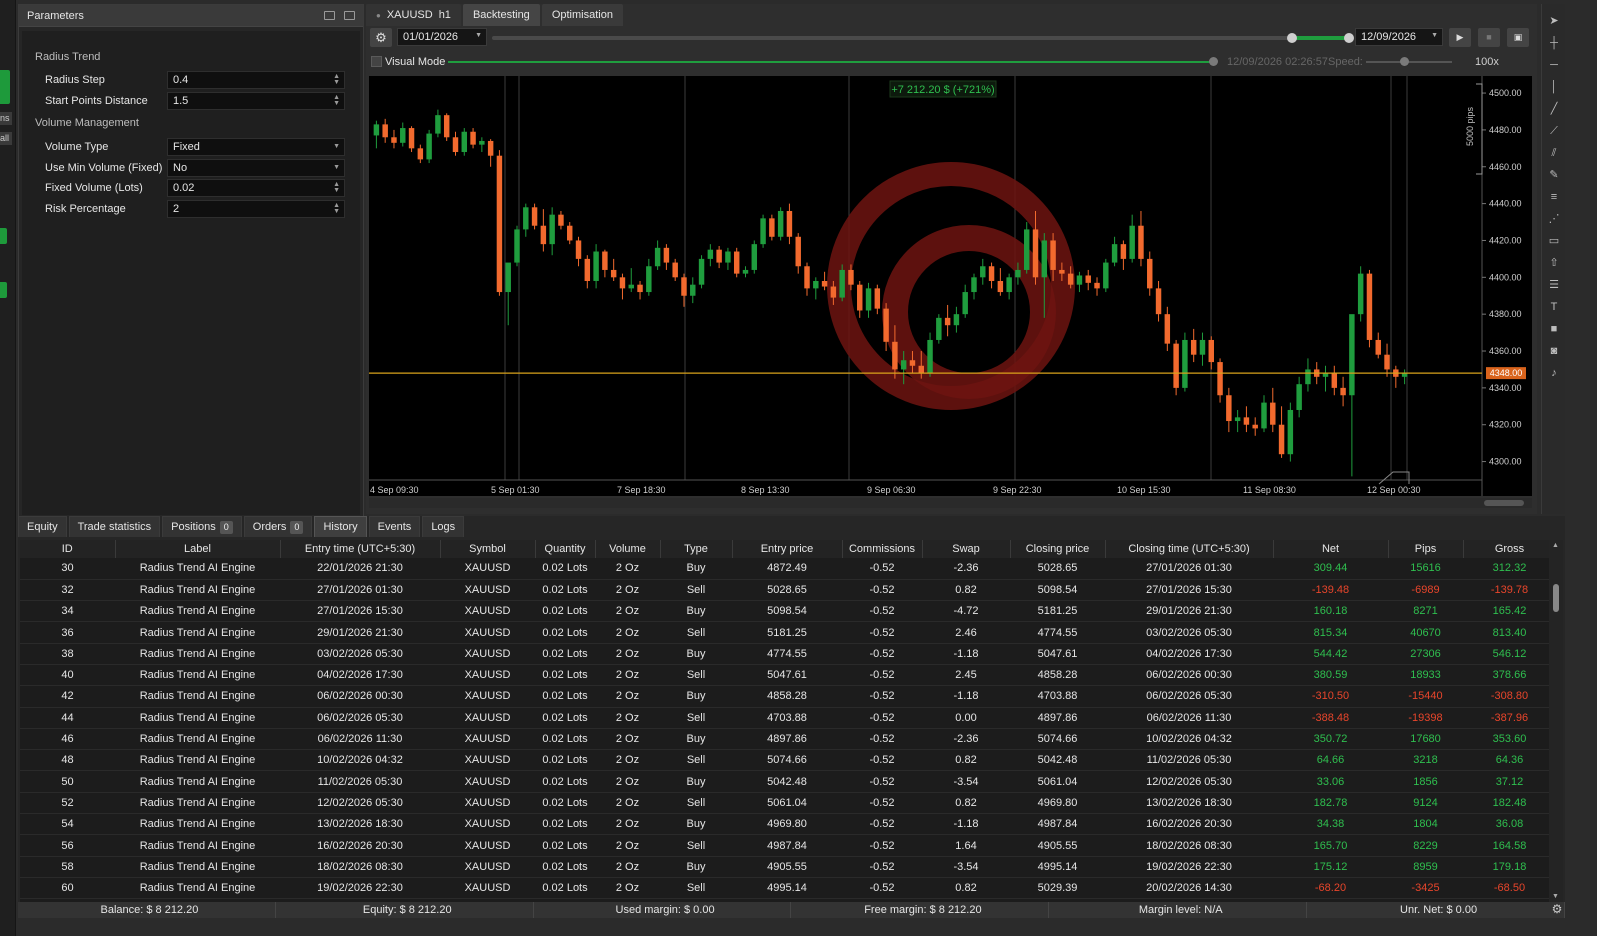  I want to click on range-end-handle, so click(1349, 38).